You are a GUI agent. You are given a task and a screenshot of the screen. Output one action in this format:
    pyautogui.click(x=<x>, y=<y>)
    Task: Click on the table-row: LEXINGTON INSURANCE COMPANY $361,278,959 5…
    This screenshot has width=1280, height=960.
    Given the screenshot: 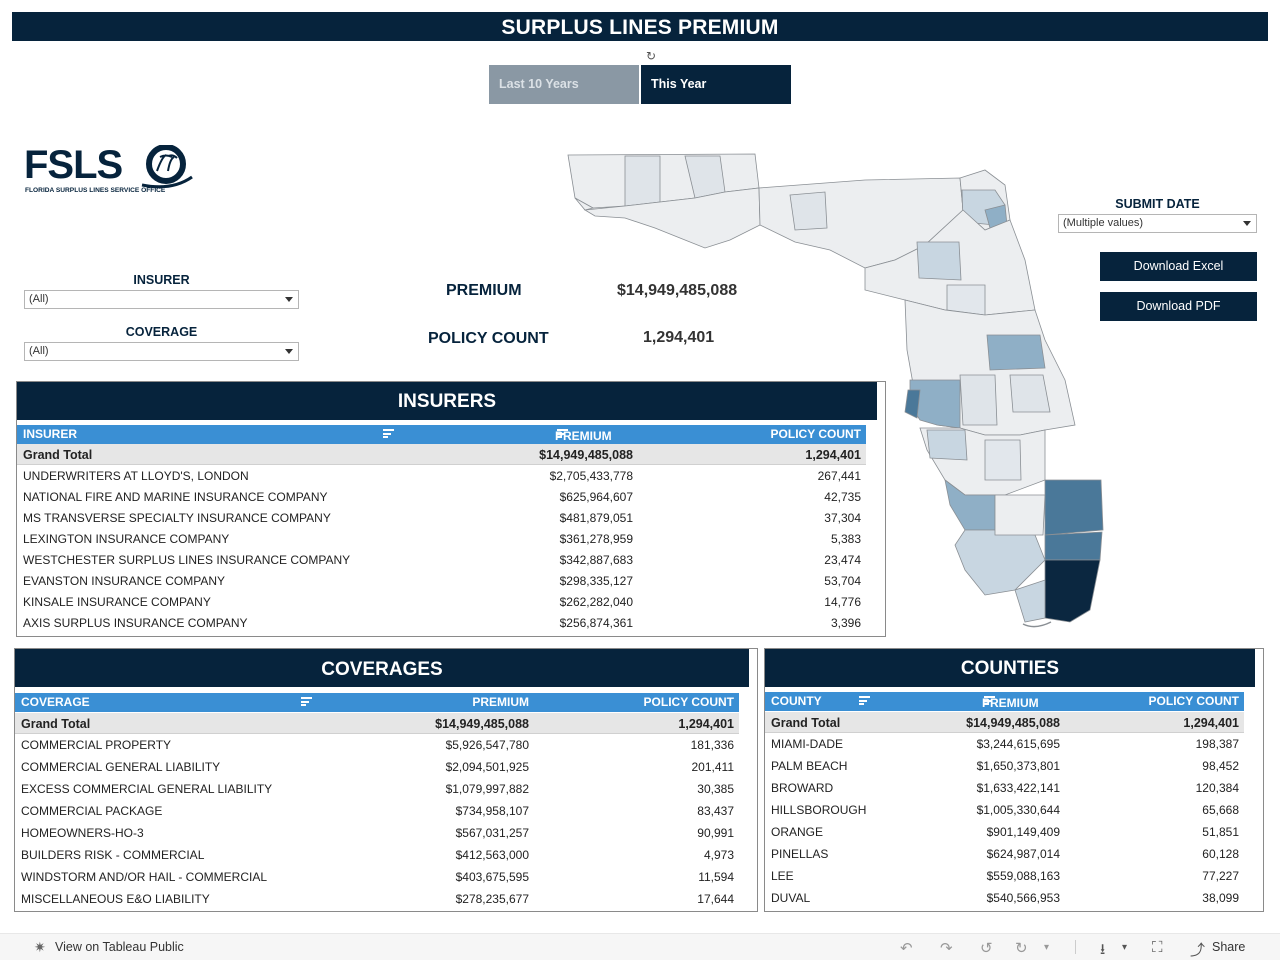 What is the action you would take?
    pyautogui.click(x=441, y=538)
    